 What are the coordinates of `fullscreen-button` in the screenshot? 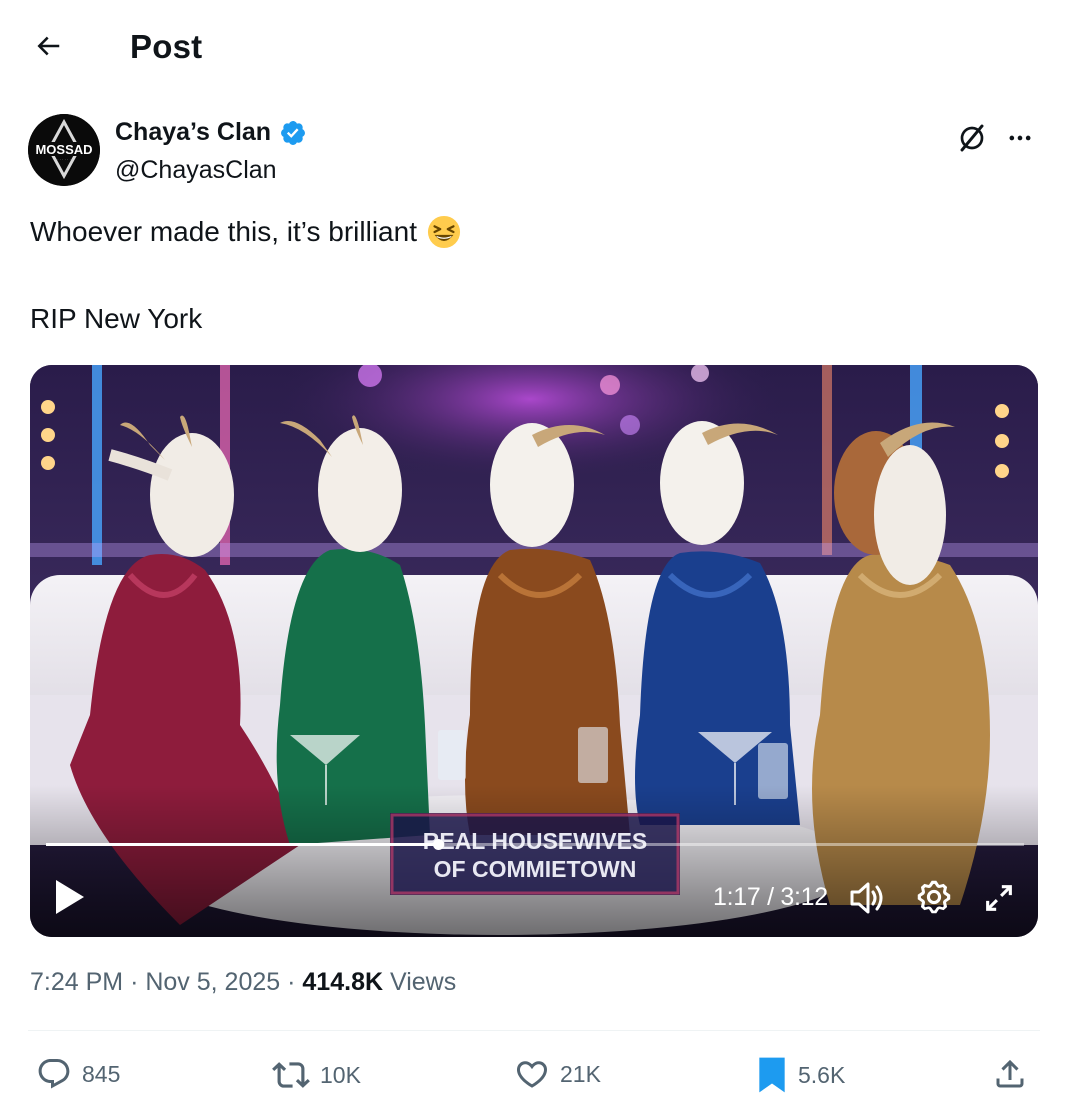 It's located at (999, 898).